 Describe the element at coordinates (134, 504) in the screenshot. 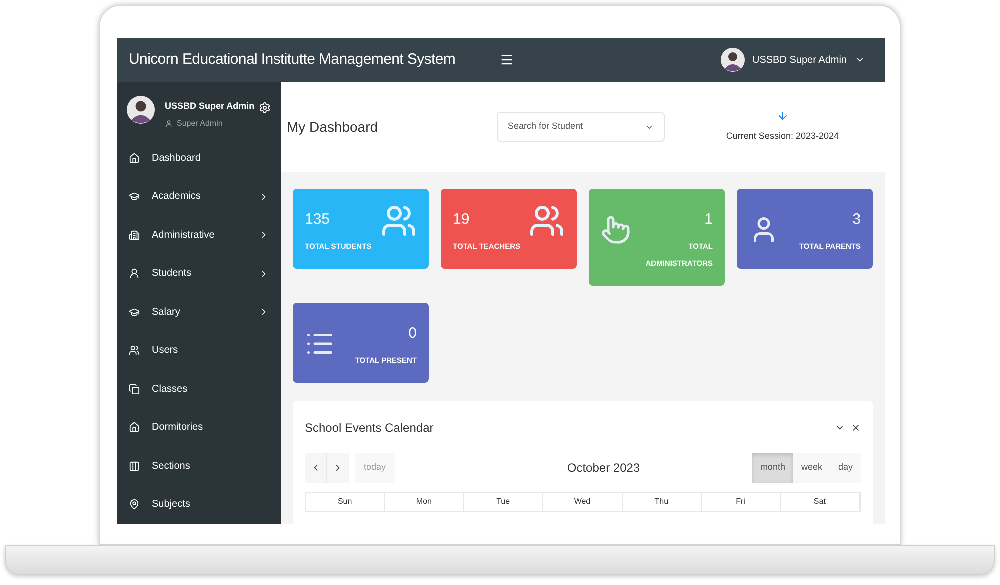

I see `map-pin-icon` at that location.